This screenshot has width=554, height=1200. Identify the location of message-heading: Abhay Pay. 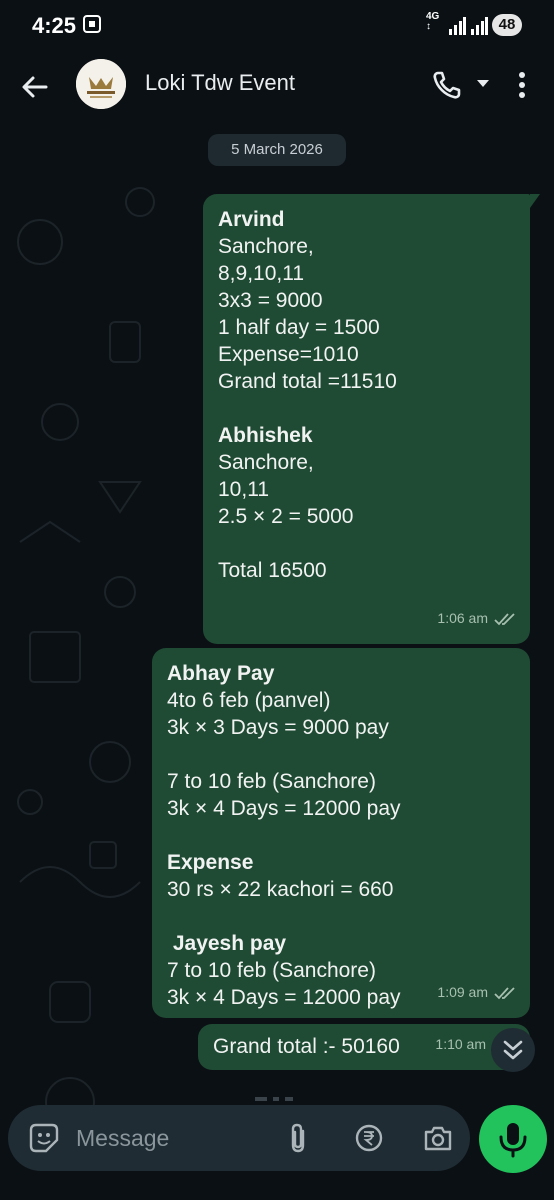
(221, 673).